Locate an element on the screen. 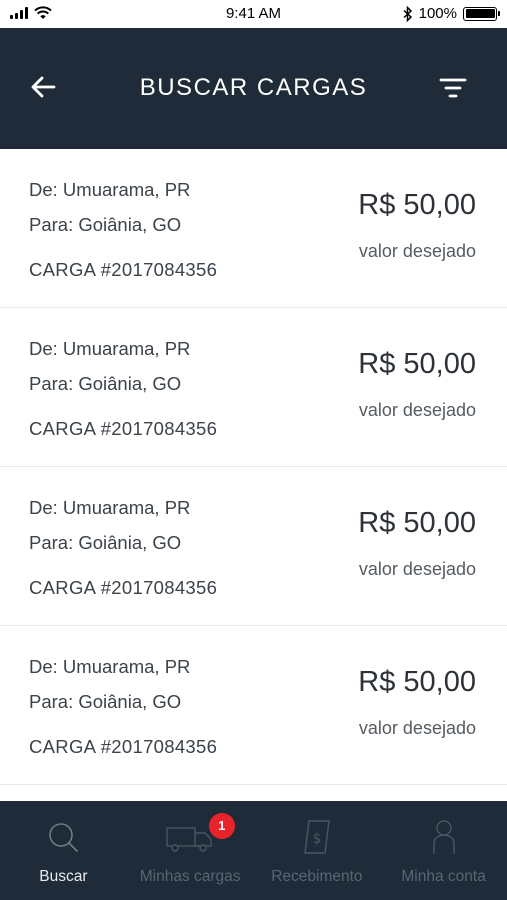  status-right: 100% is located at coordinates (451, 13).